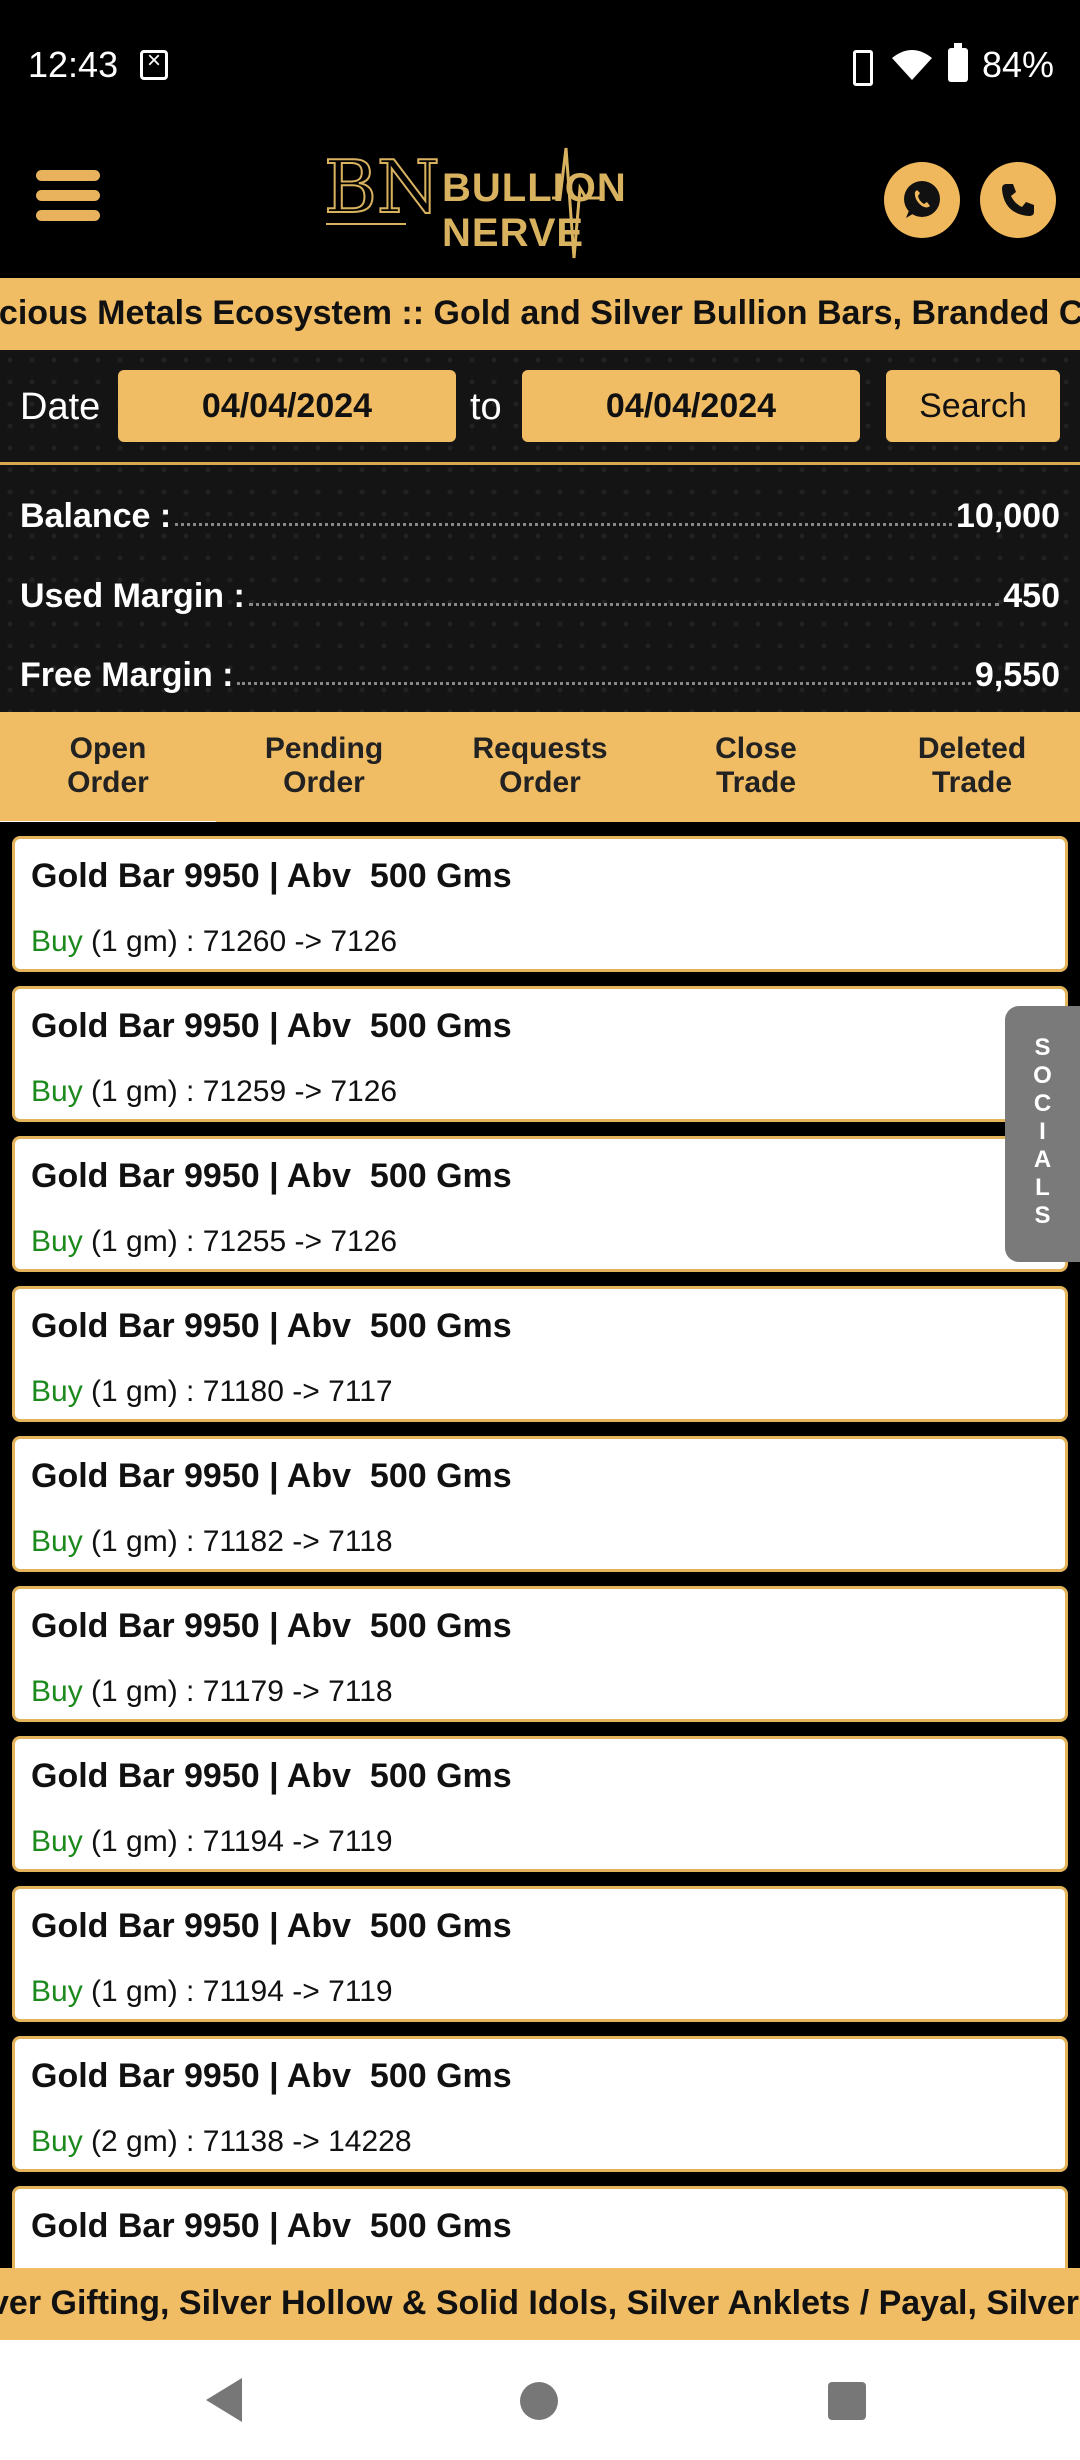 This screenshot has height=2460, width=1080. What do you see at coordinates (1017, 64) in the screenshot?
I see `battery-percent: 84%` at bounding box center [1017, 64].